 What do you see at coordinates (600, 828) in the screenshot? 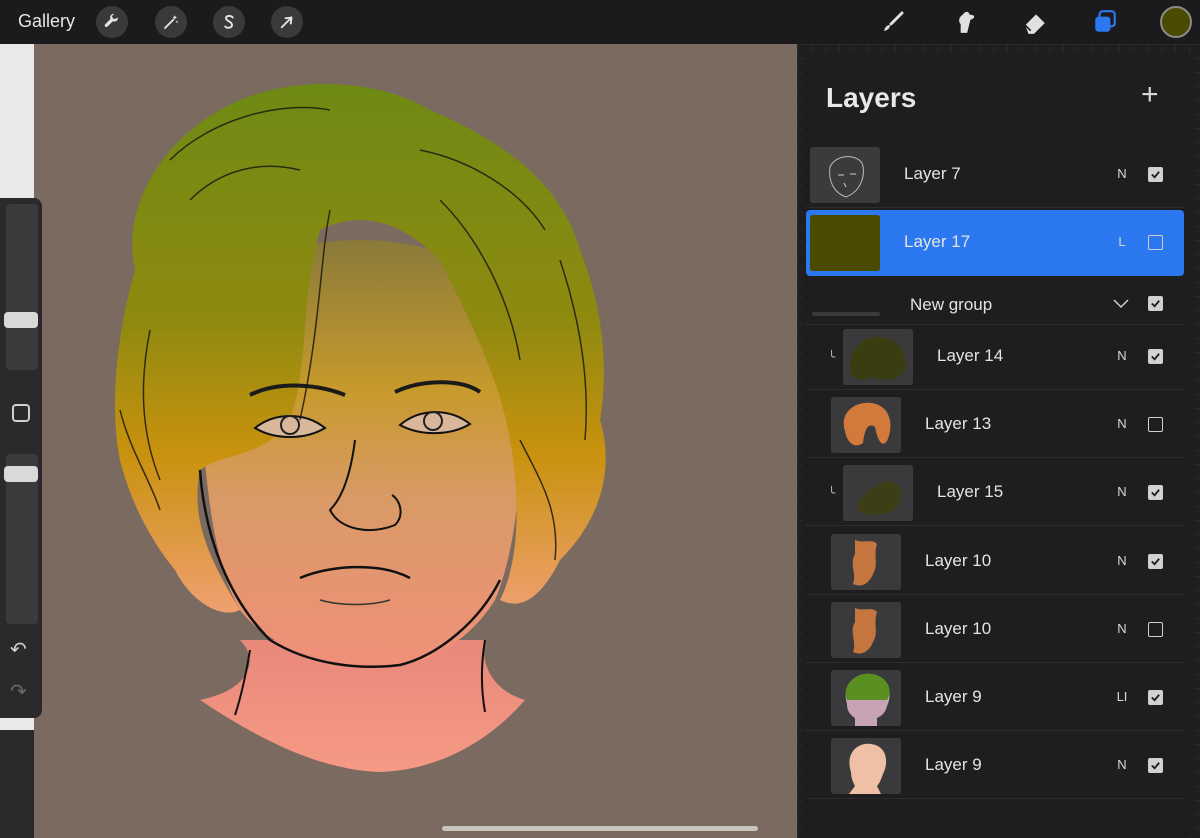
I see `home-indicator` at bounding box center [600, 828].